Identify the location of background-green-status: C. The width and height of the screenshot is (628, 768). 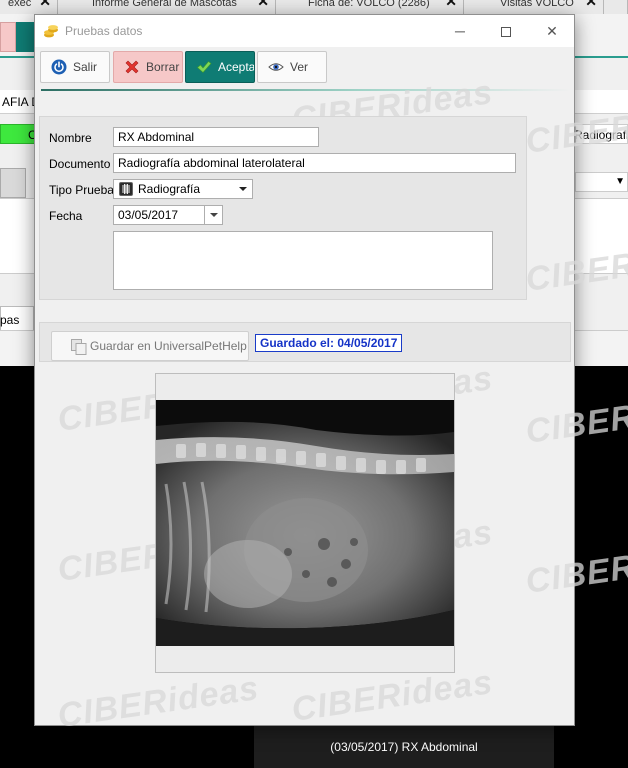
(18, 134).